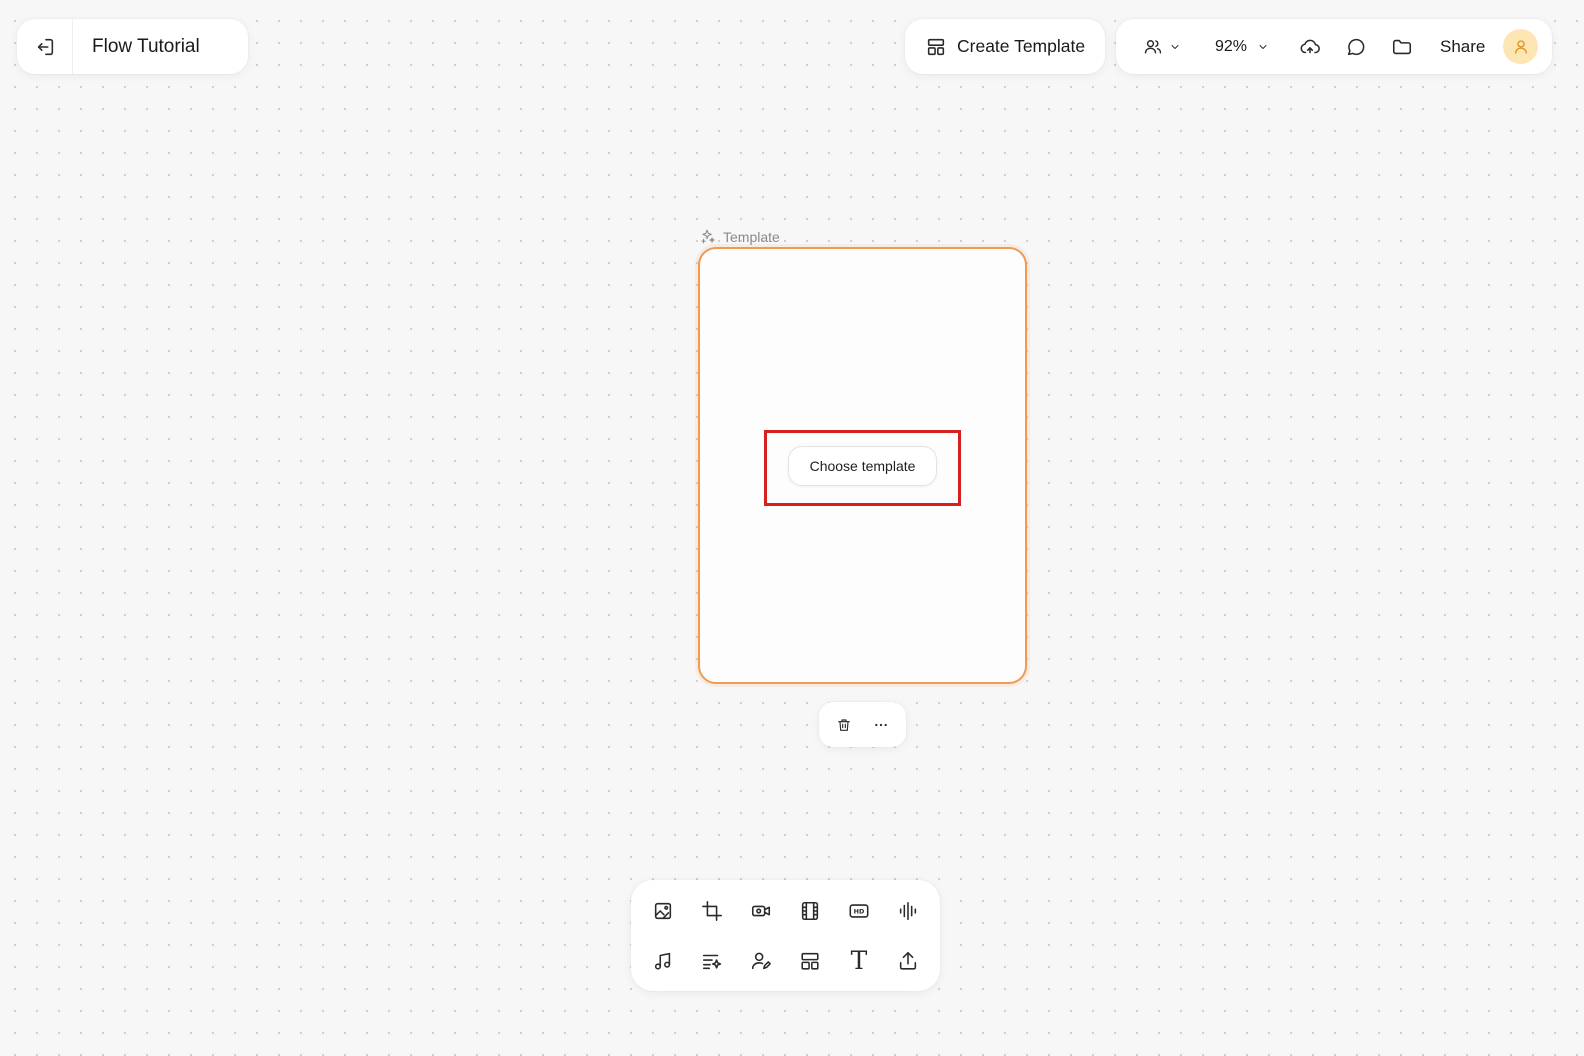 The width and height of the screenshot is (1584, 1056). I want to click on cloud-icon, so click(1310, 46).